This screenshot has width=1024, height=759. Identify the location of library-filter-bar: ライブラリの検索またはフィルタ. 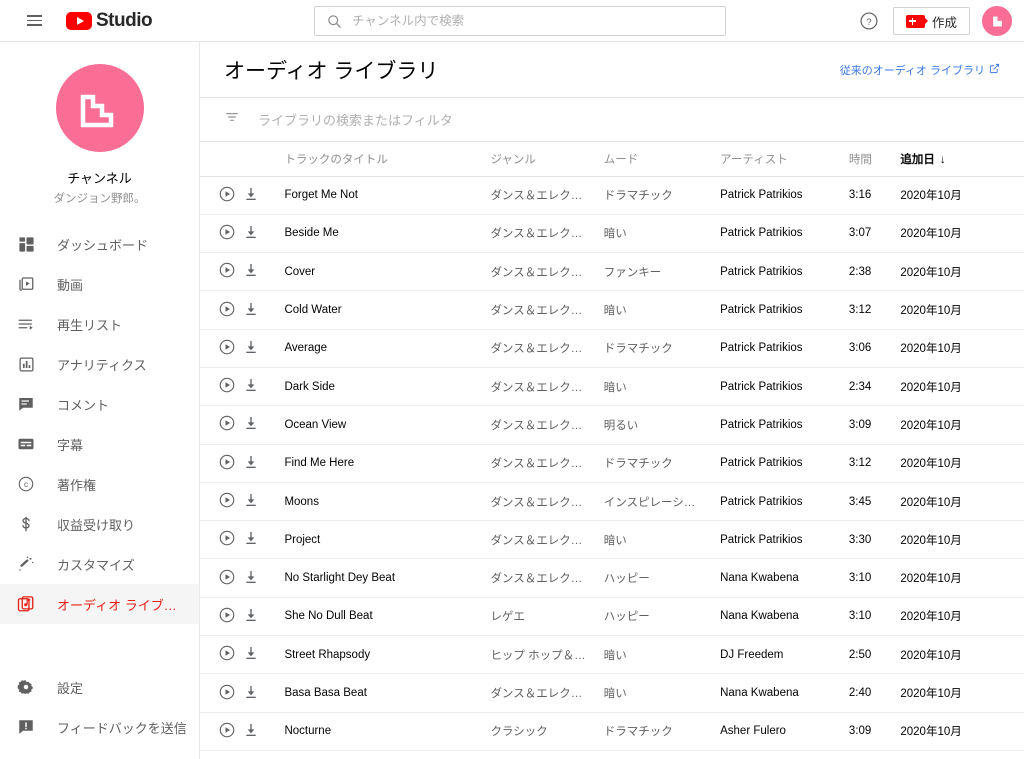
(612, 120).